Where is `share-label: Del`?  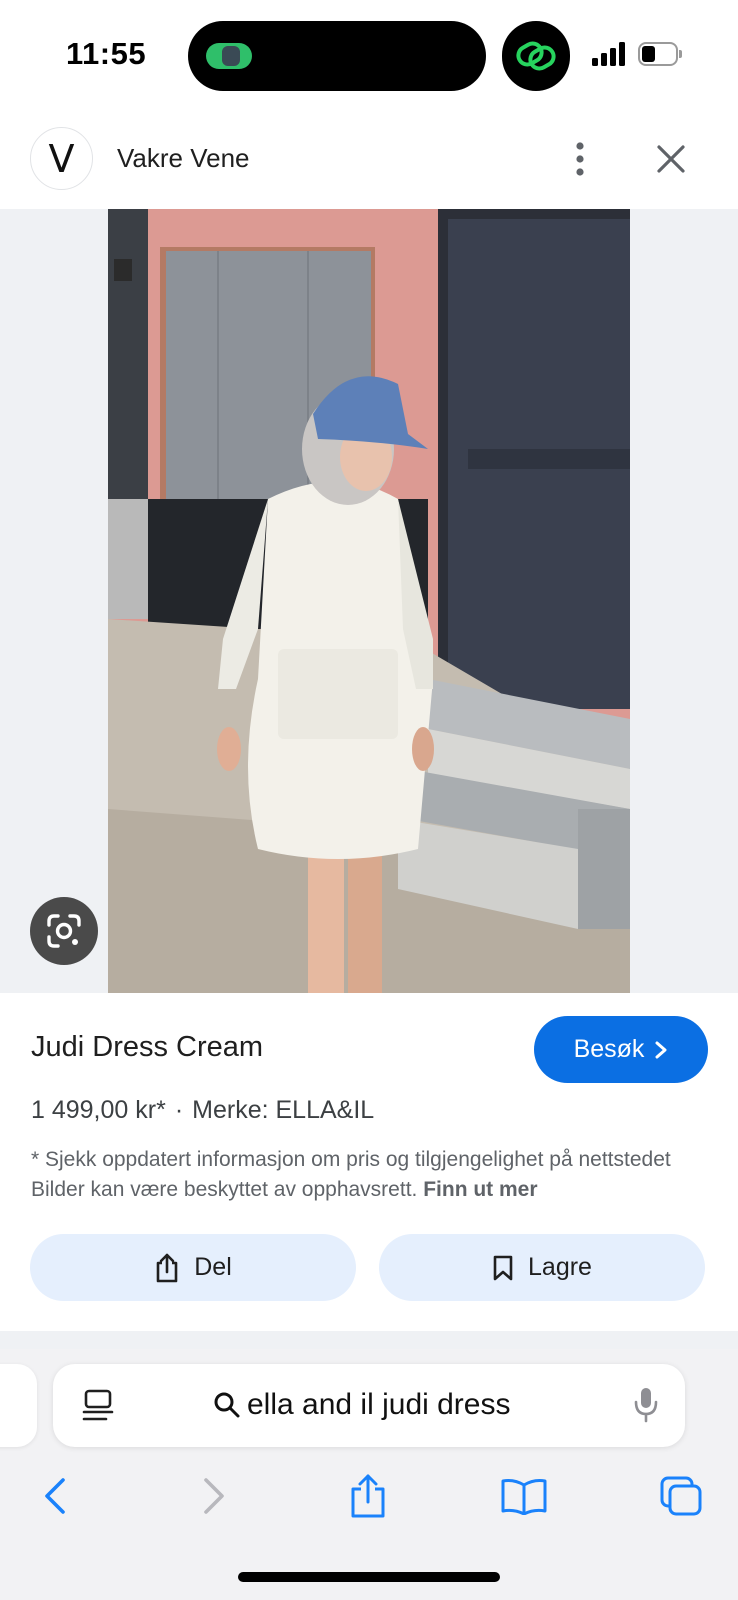 share-label: Del is located at coordinates (213, 1267).